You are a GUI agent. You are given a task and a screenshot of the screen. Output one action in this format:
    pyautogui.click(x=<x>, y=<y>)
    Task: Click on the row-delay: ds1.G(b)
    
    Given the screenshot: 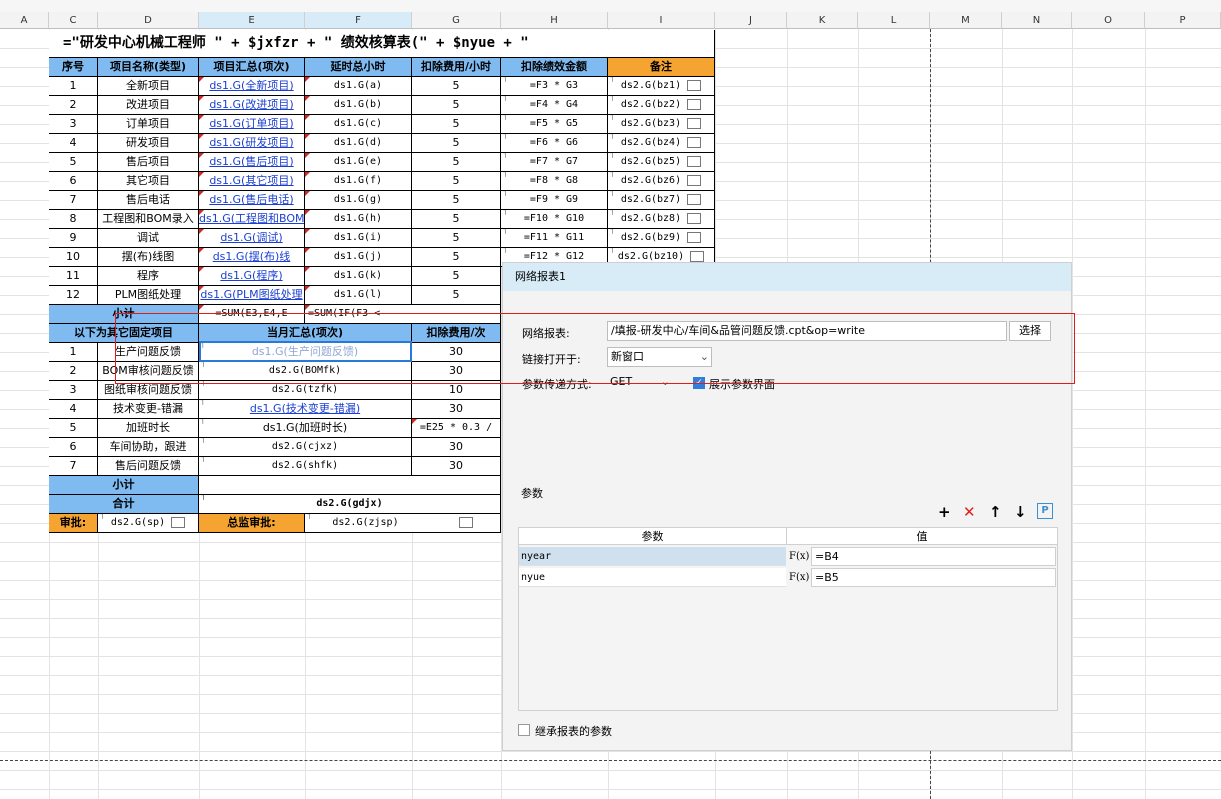 What is the action you would take?
    pyautogui.click(x=358, y=105)
    